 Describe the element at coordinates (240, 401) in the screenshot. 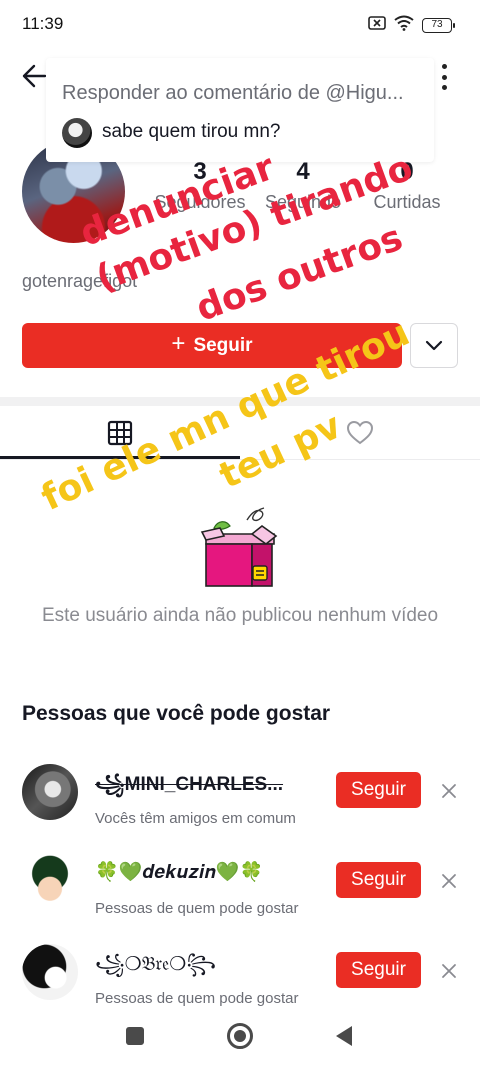

I see `section-divider` at that location.